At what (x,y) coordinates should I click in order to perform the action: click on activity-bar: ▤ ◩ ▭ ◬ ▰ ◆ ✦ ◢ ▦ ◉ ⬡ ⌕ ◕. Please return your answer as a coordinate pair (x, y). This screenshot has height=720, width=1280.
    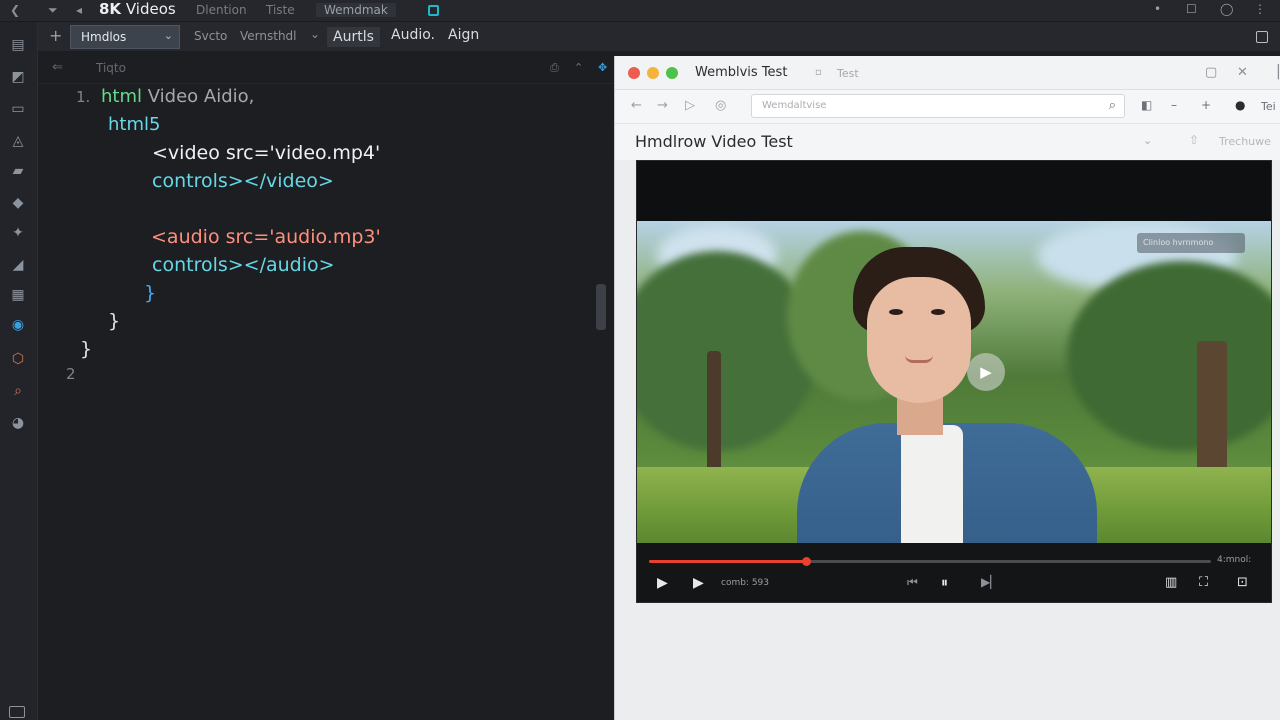
    Looking at the image, I should click on (19, 371).